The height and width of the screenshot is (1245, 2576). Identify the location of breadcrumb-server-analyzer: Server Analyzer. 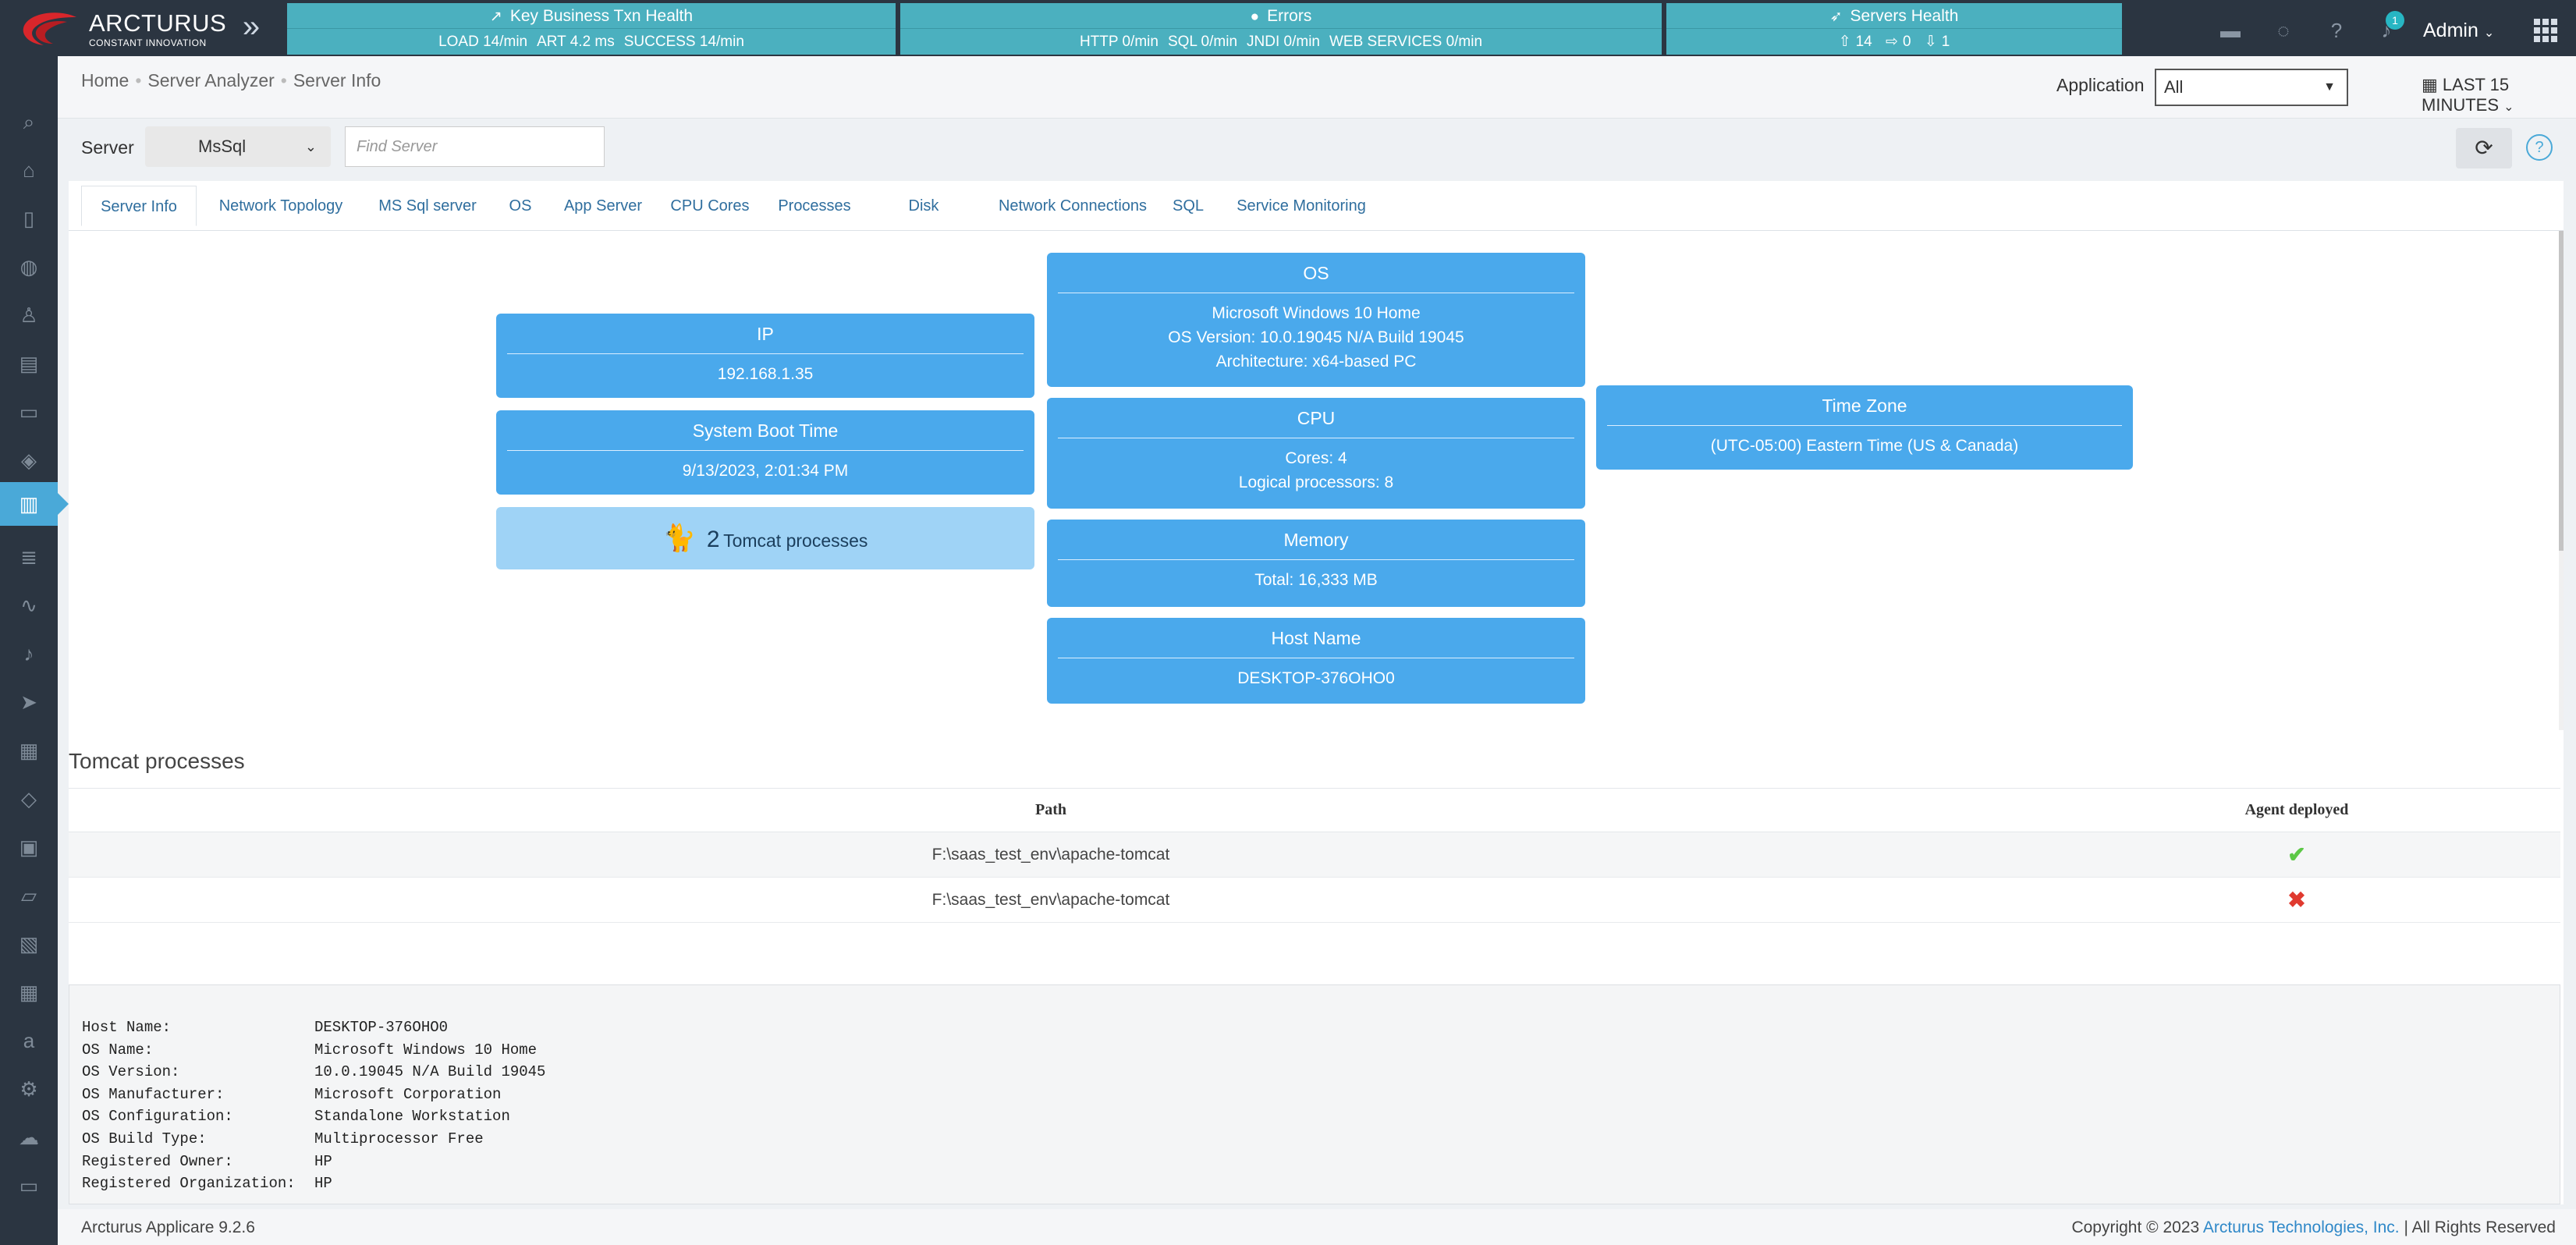
(210, 80).